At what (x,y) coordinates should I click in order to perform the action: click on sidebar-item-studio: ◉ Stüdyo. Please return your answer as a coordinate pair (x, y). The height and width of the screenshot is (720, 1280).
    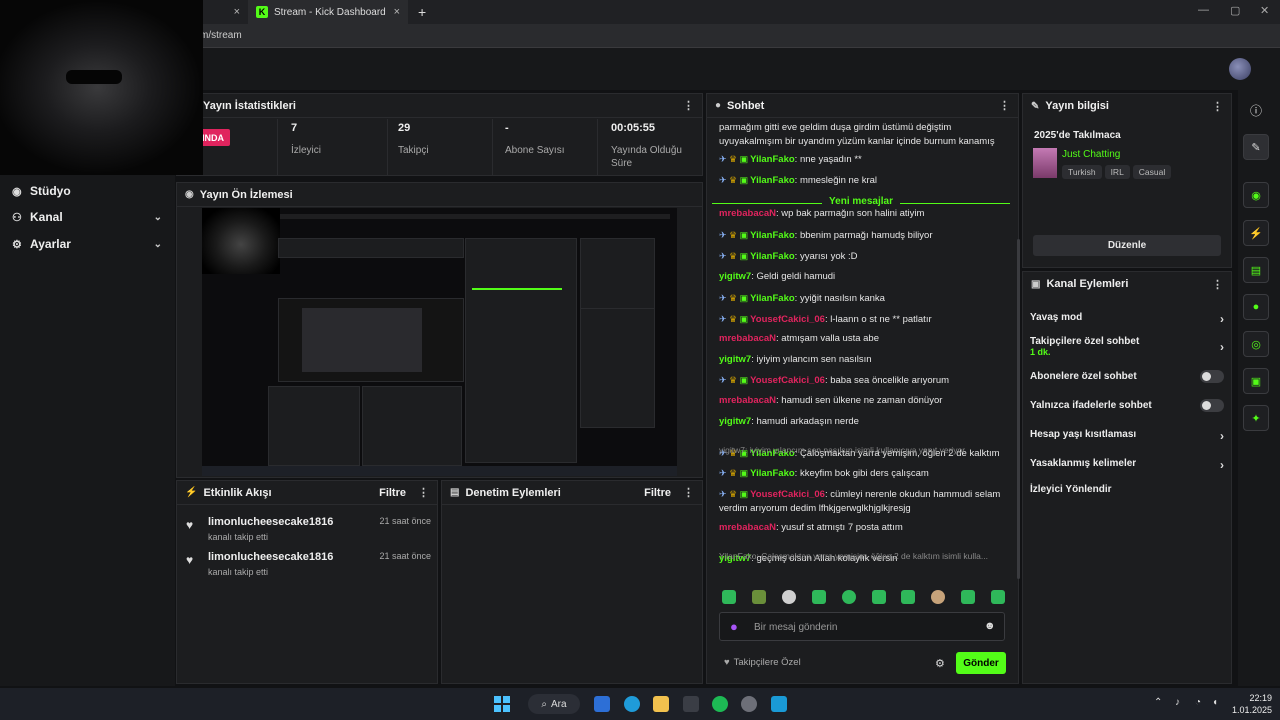
    Looking at the image, I should click on (87, 191).